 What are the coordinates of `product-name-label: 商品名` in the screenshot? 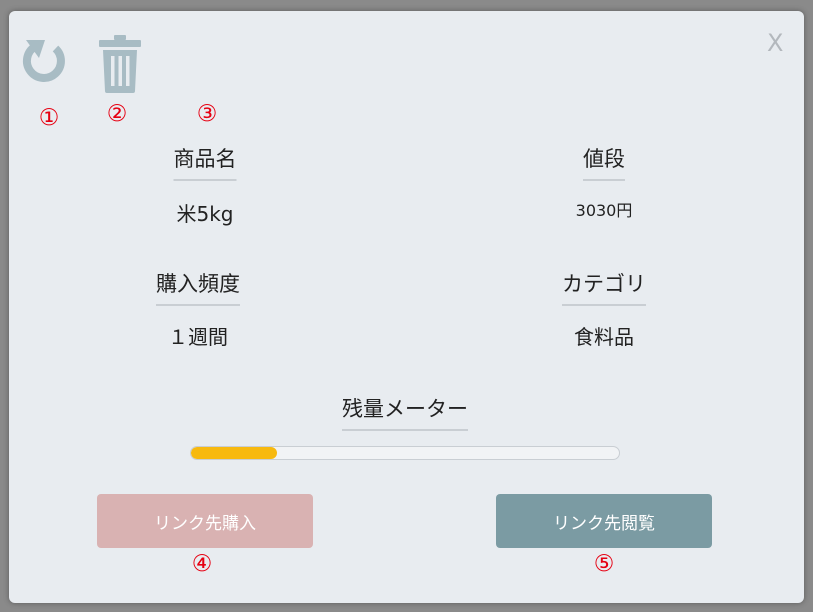 It's located at (205, 162).